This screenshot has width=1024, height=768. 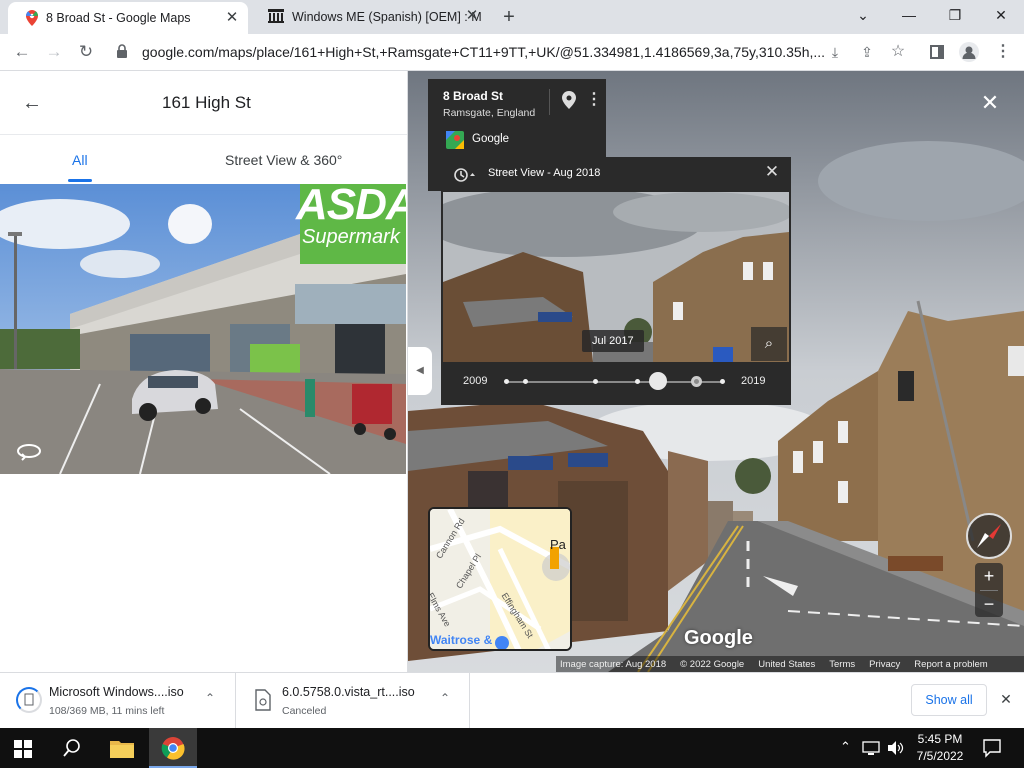 I want to click on tab-all: All, so click(x=80, y=160).